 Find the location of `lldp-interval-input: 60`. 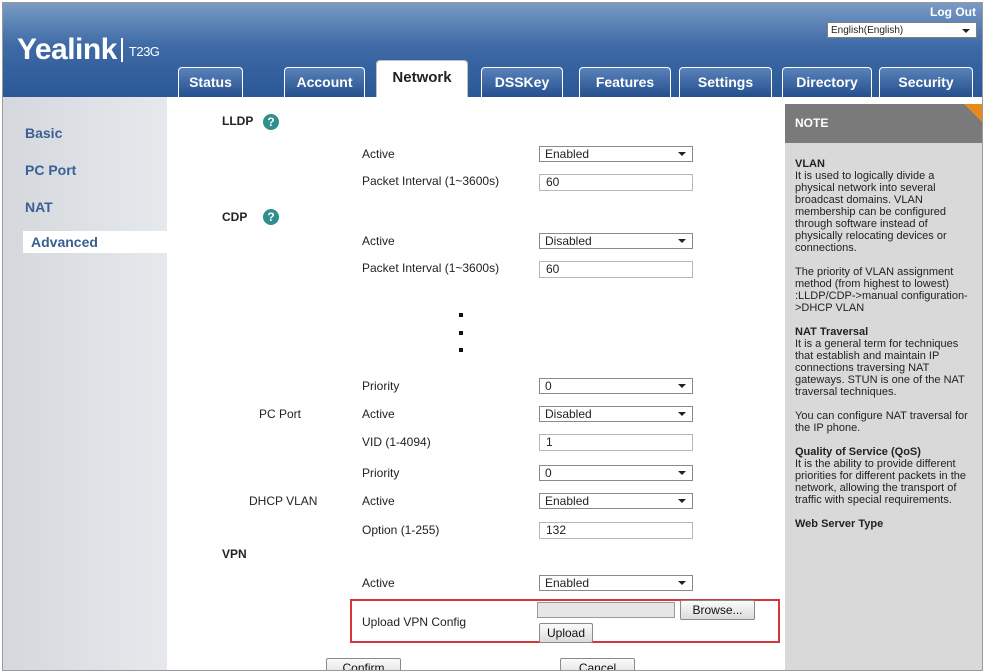

lldp-interval-input: 60 is located at coordinates (616, 182).